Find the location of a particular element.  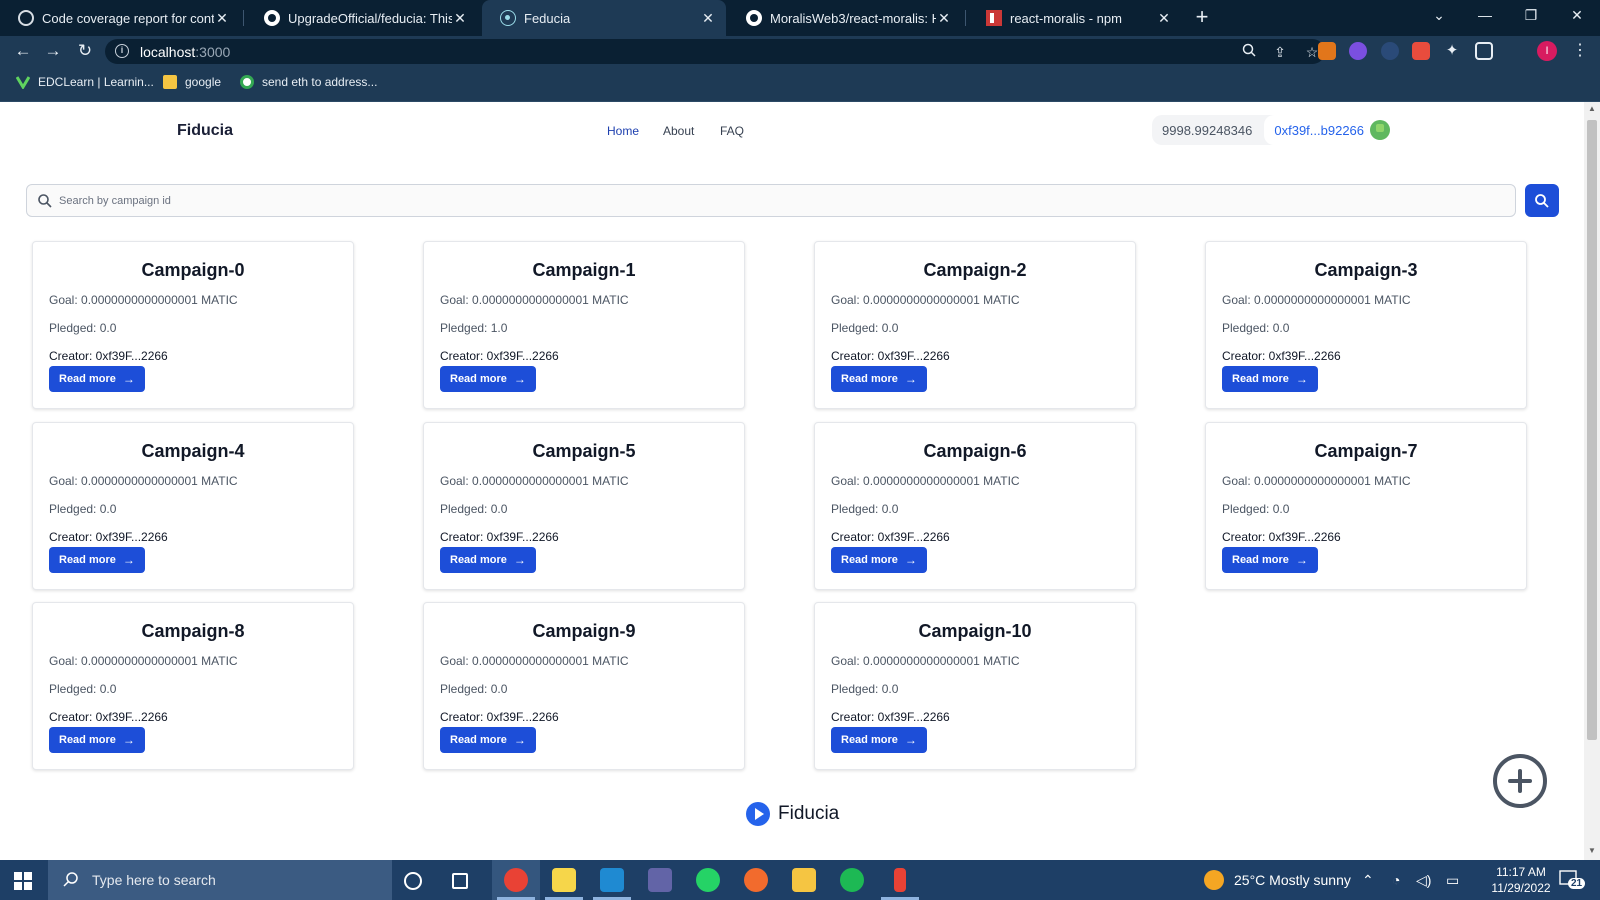

google-icon is located at coordinates (247, 82).